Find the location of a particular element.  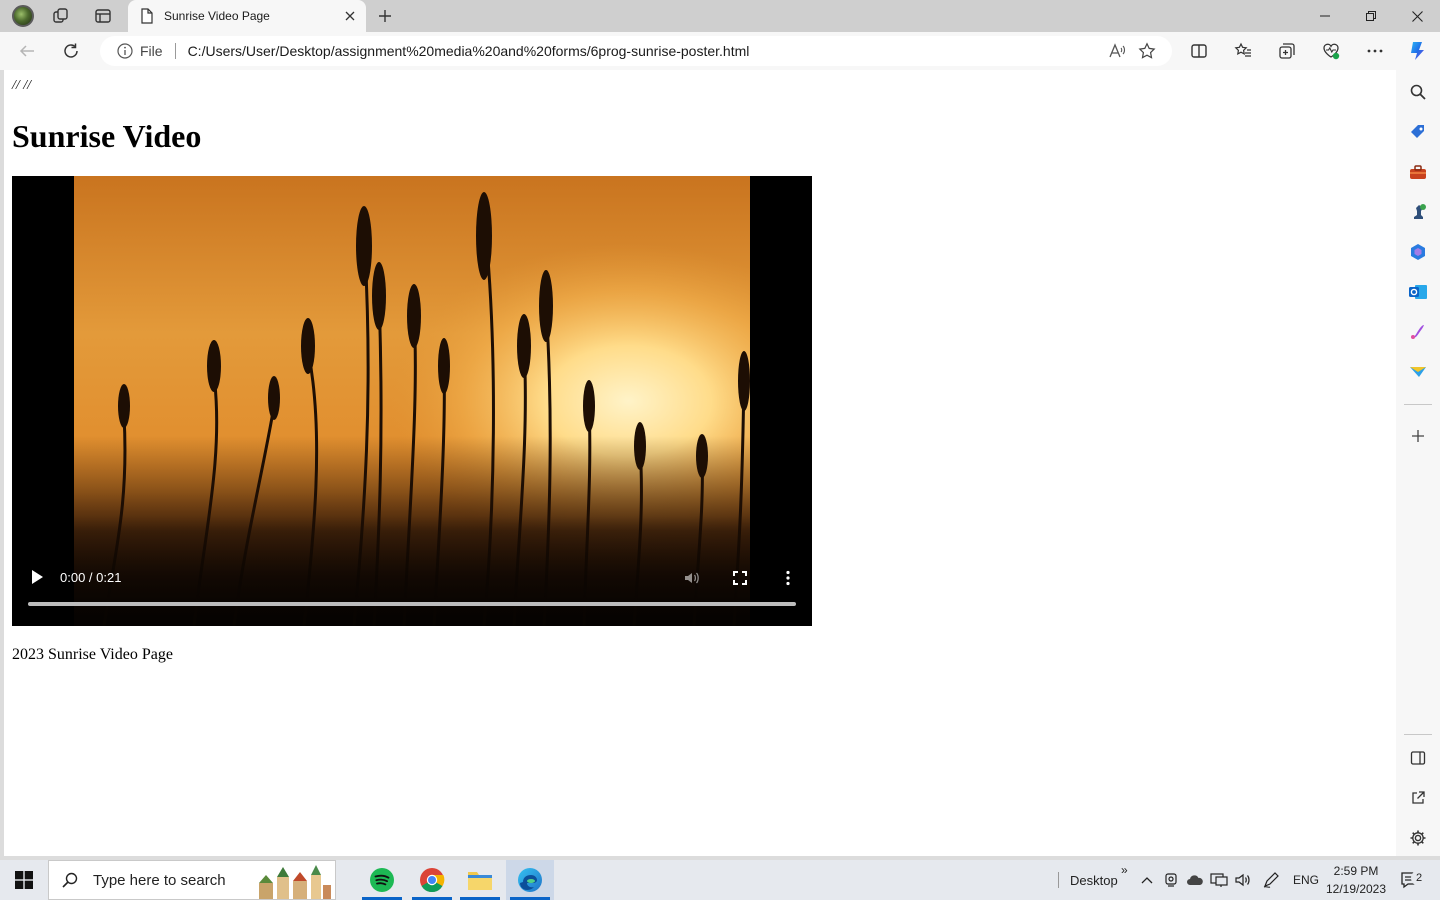

page-footer: 2023 Sunrise Video Page is located at coordinates (92, 654).